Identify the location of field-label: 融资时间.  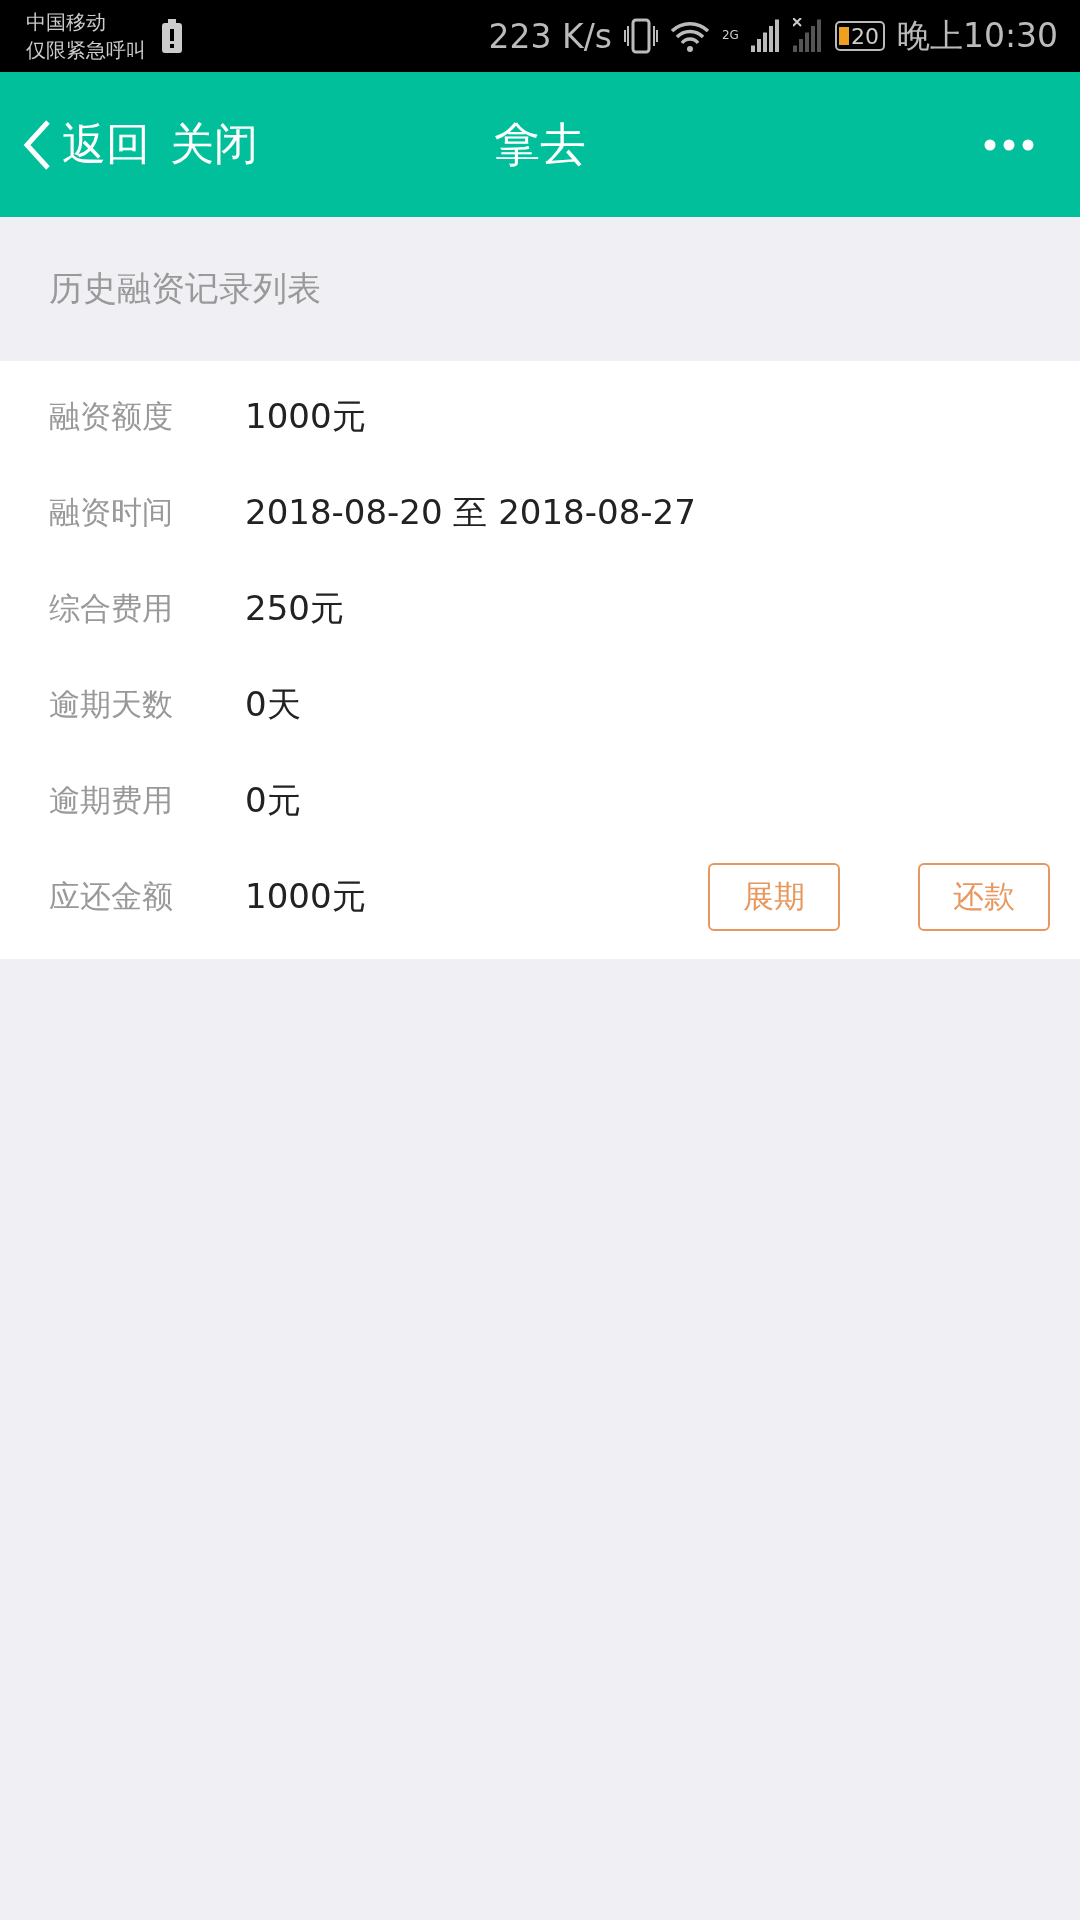
(111, 512).